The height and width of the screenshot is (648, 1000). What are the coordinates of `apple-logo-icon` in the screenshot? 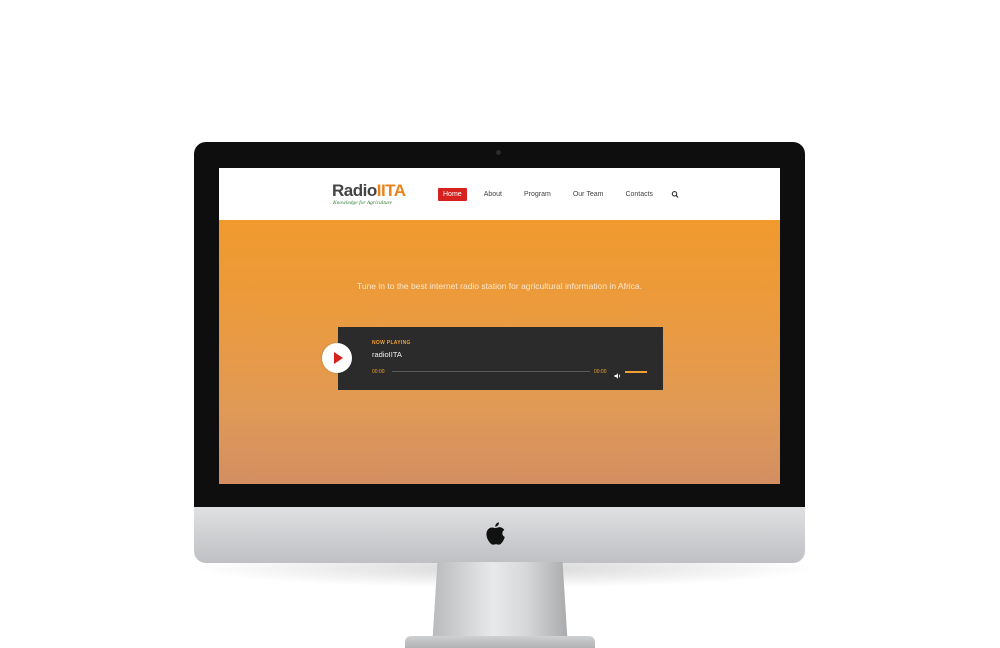 It's located at (495, 533).